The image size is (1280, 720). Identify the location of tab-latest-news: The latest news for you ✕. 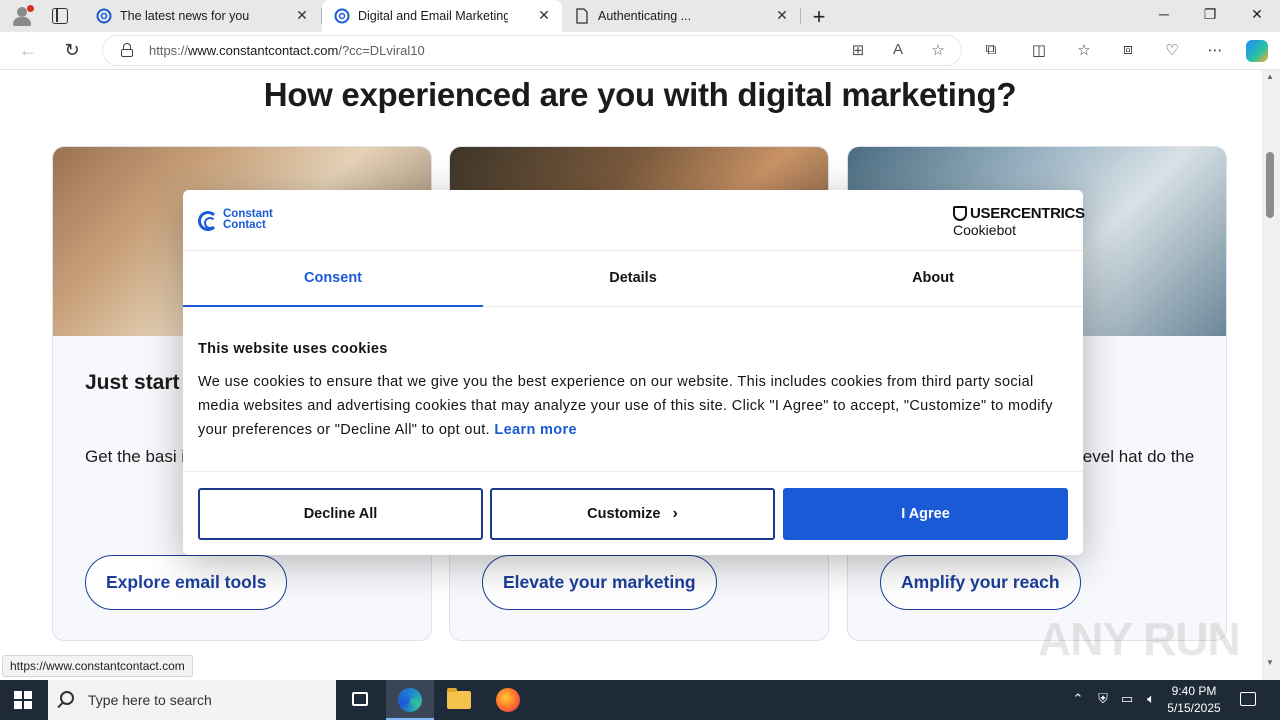
(202, 16).